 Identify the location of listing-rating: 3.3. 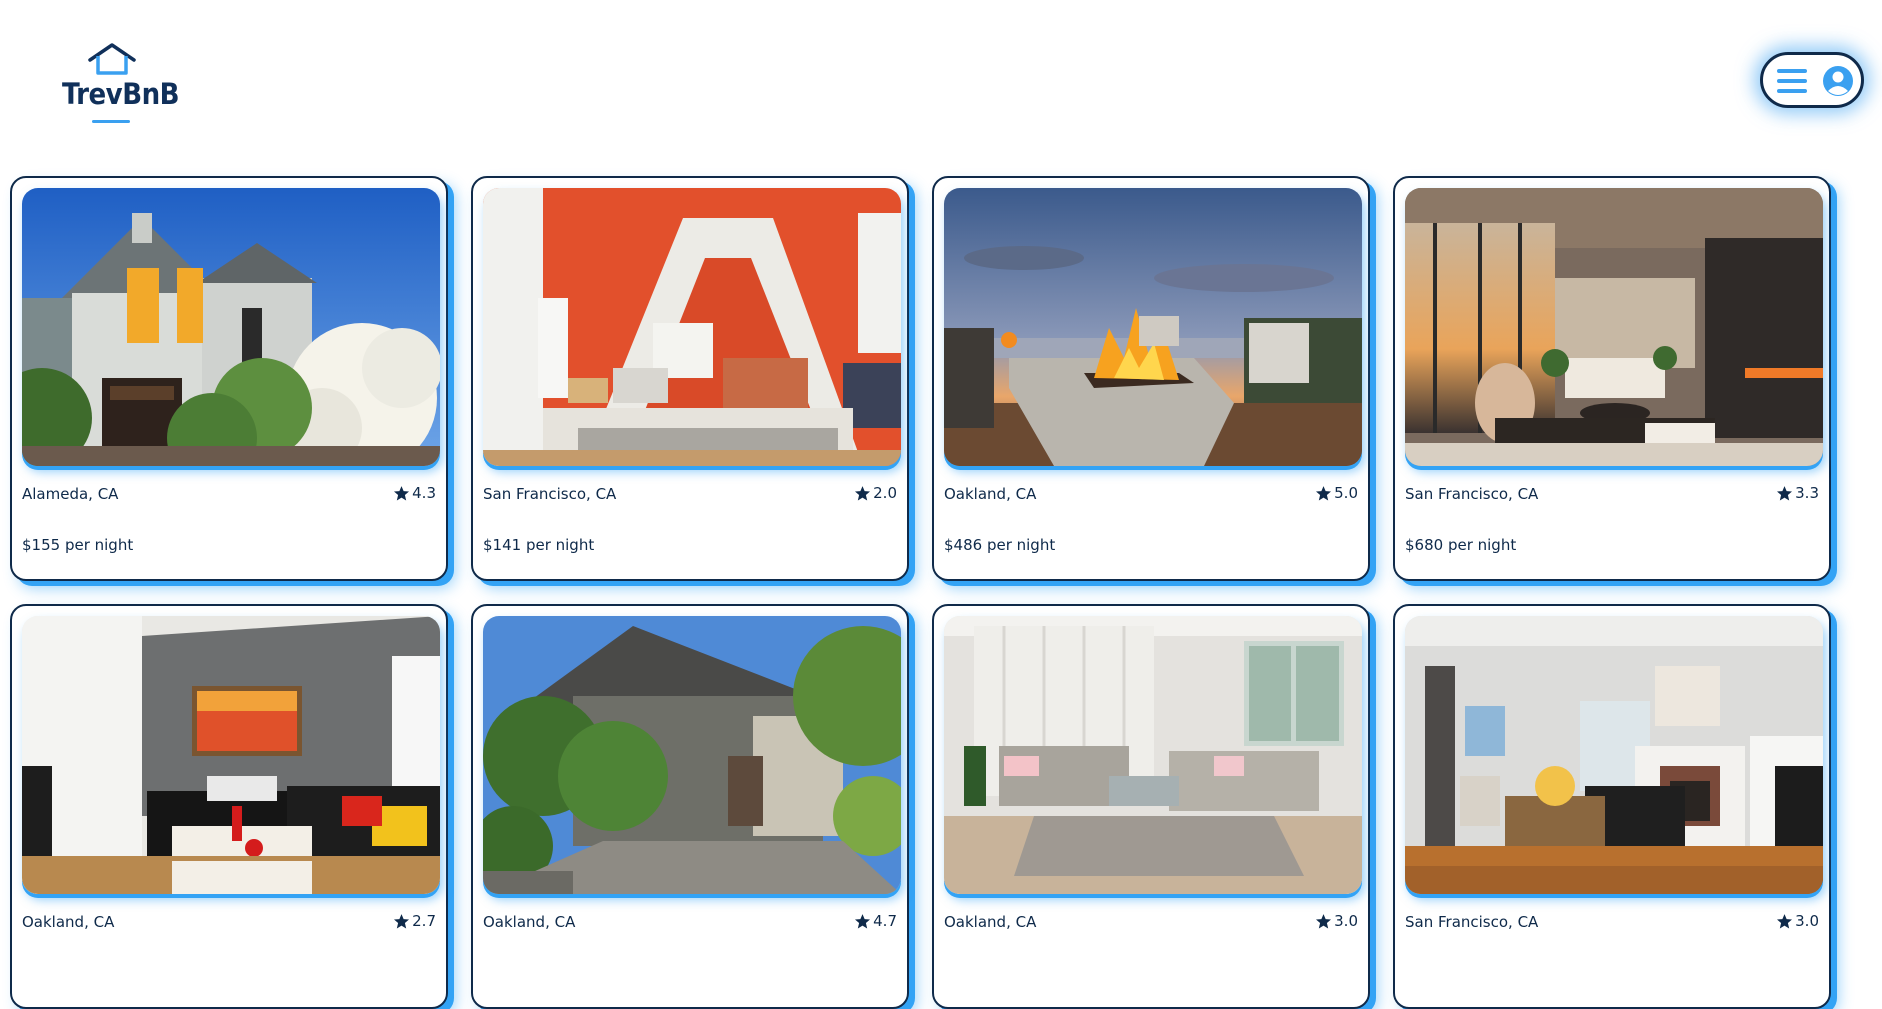
(1797, 493).